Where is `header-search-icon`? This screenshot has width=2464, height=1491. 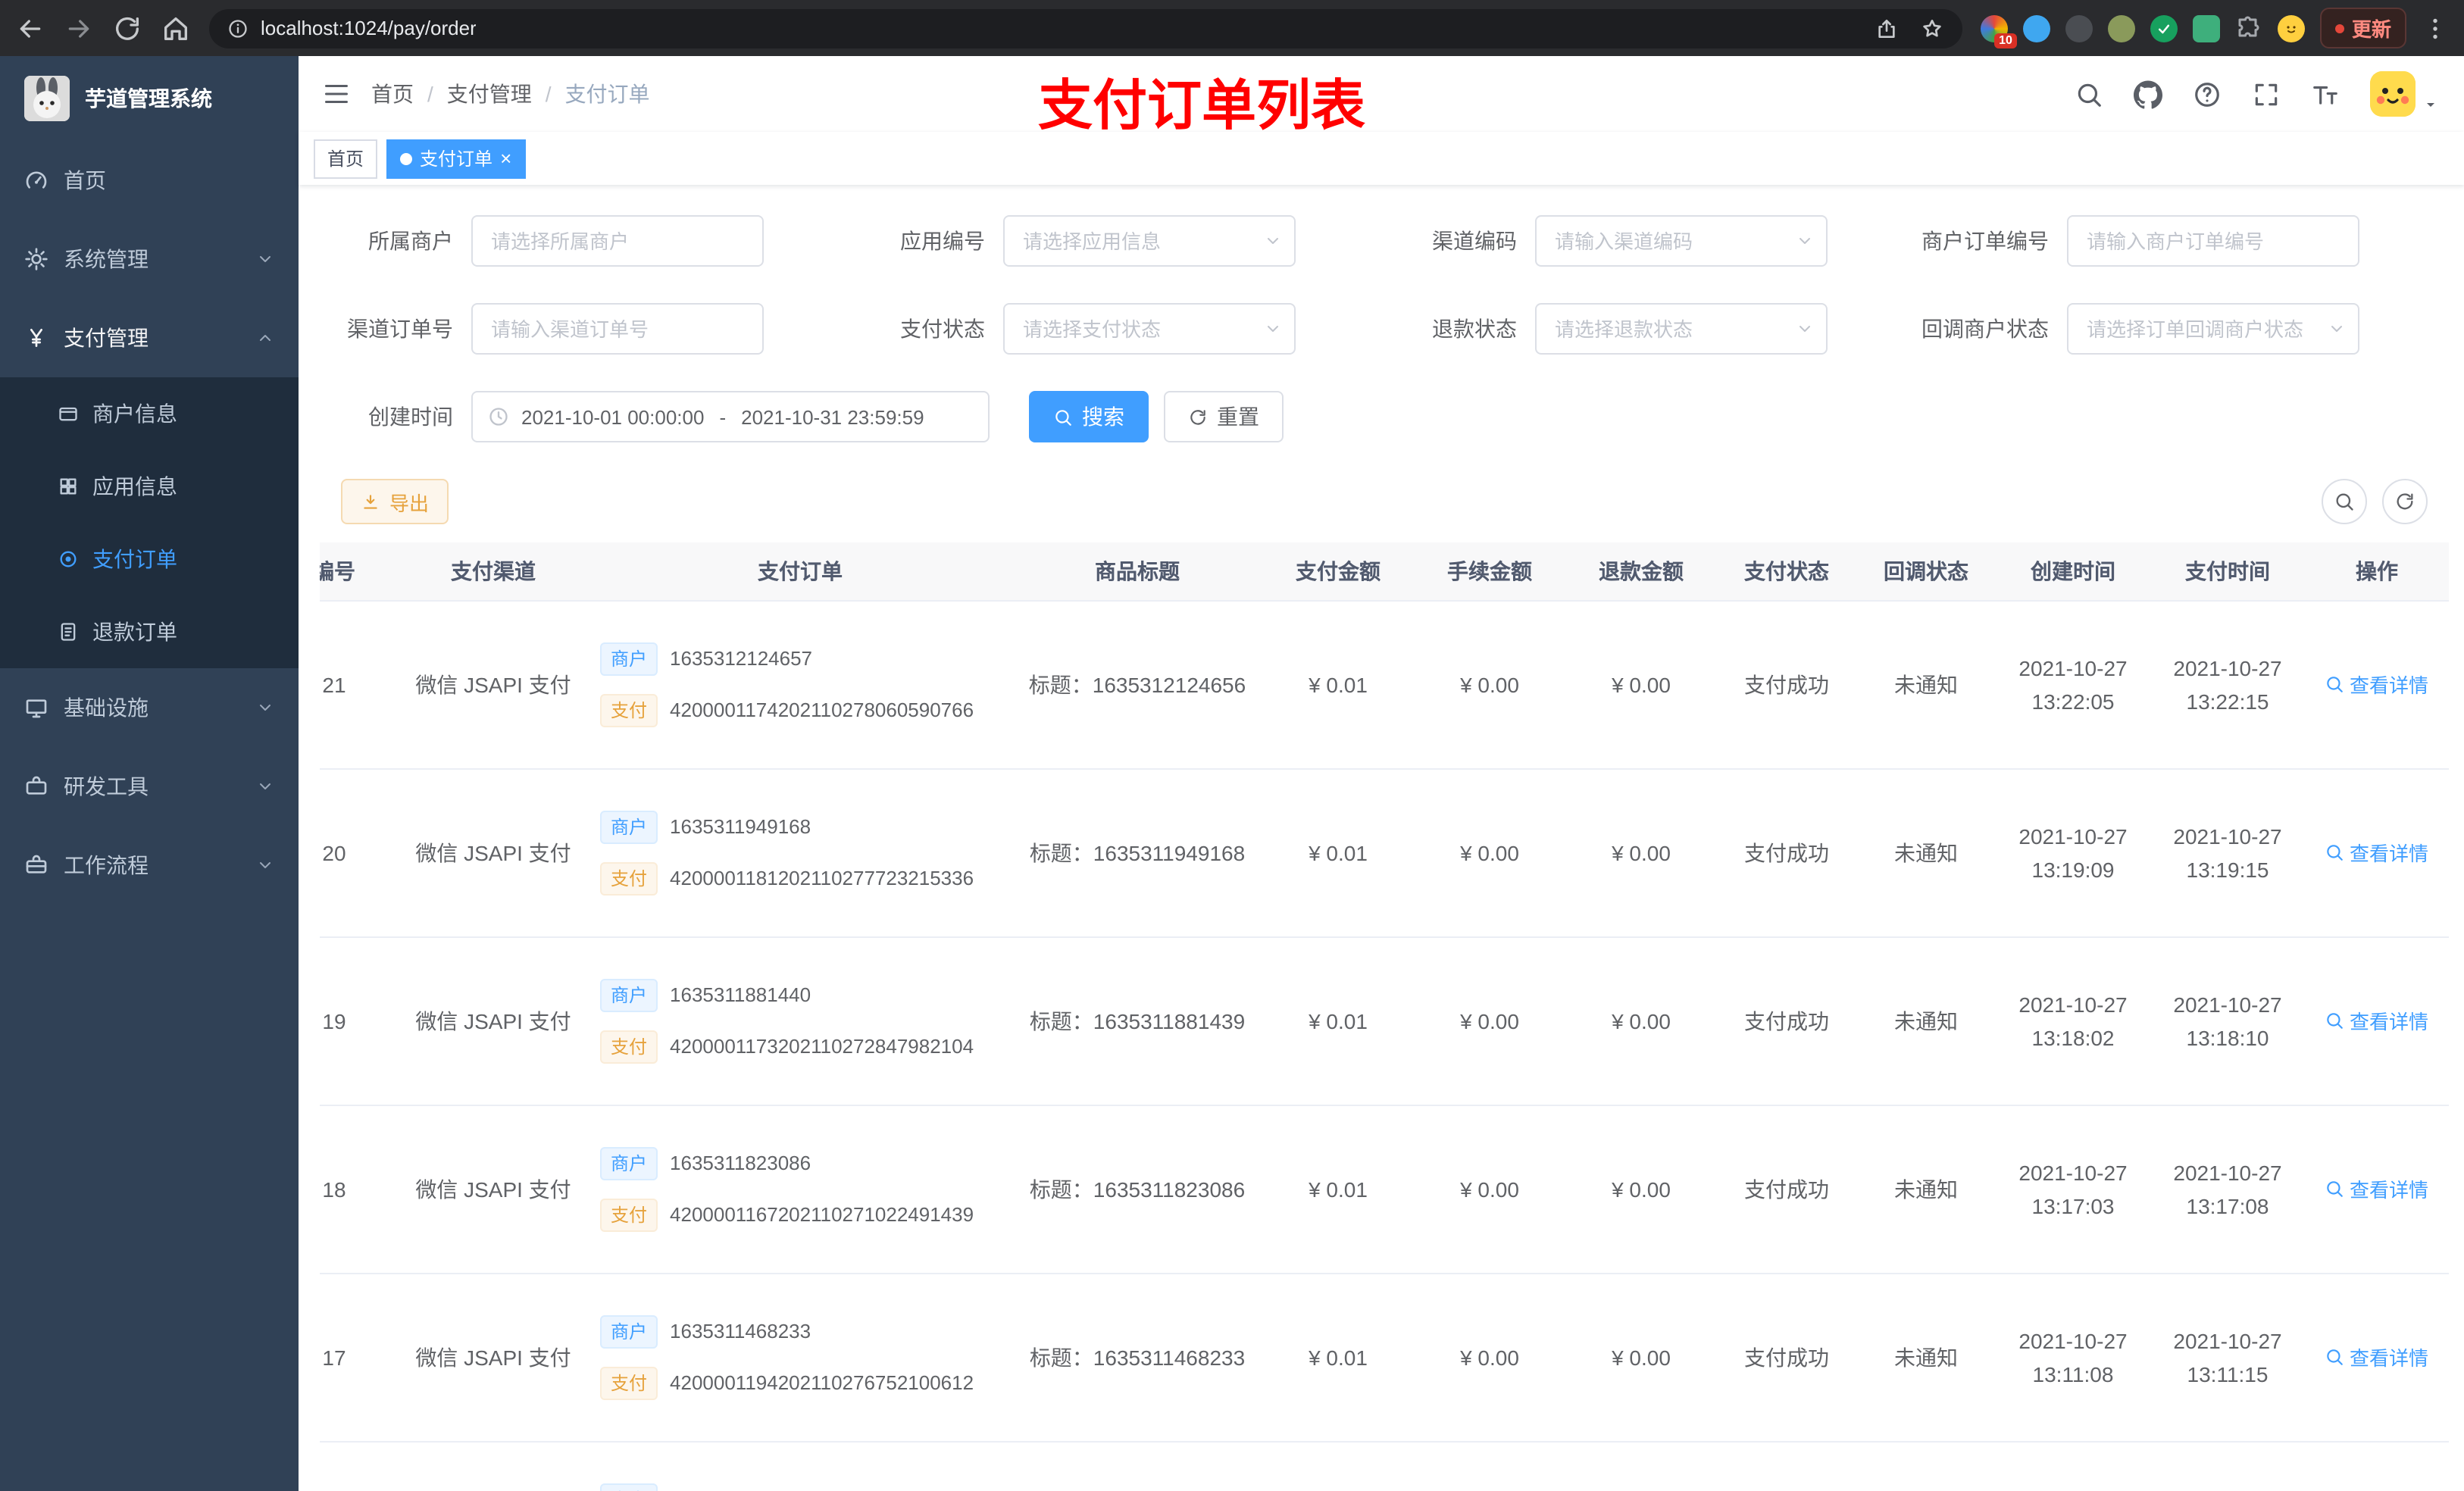
header-search-icon is located at coordinates (2089, 94).